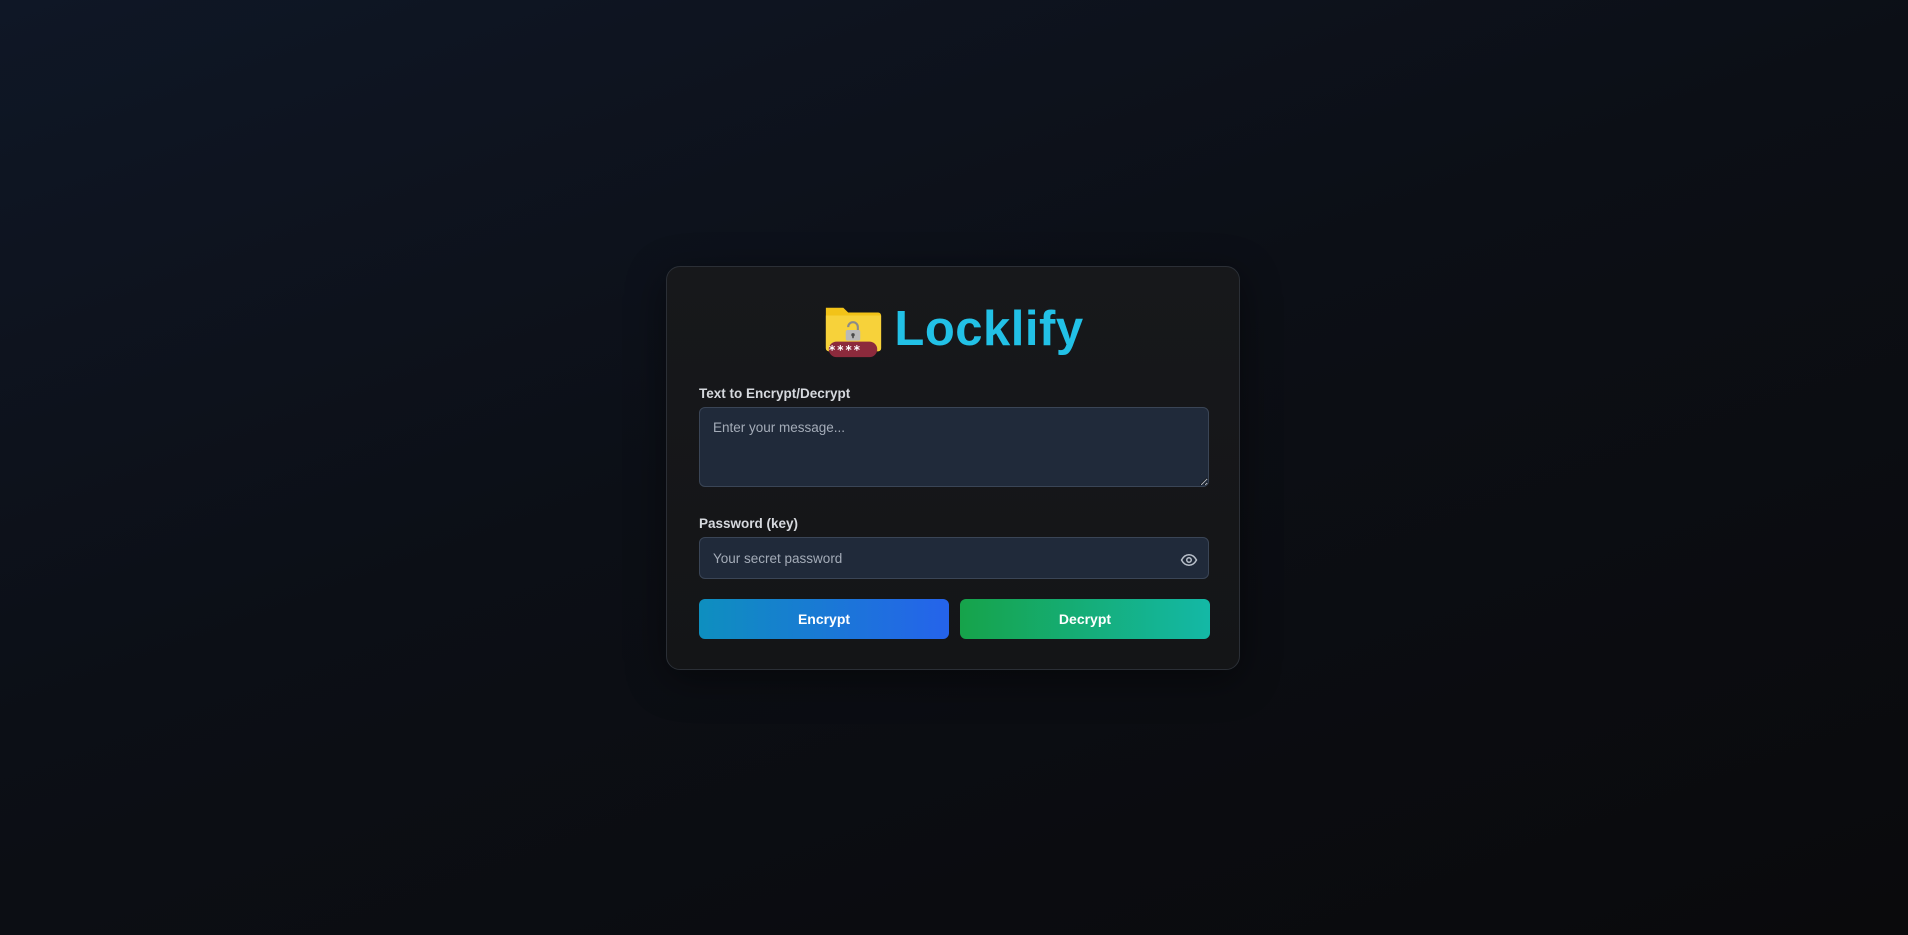  Describe the element at coordinates (954, 447) in the screenshot. I see `message-textarea` at that location.